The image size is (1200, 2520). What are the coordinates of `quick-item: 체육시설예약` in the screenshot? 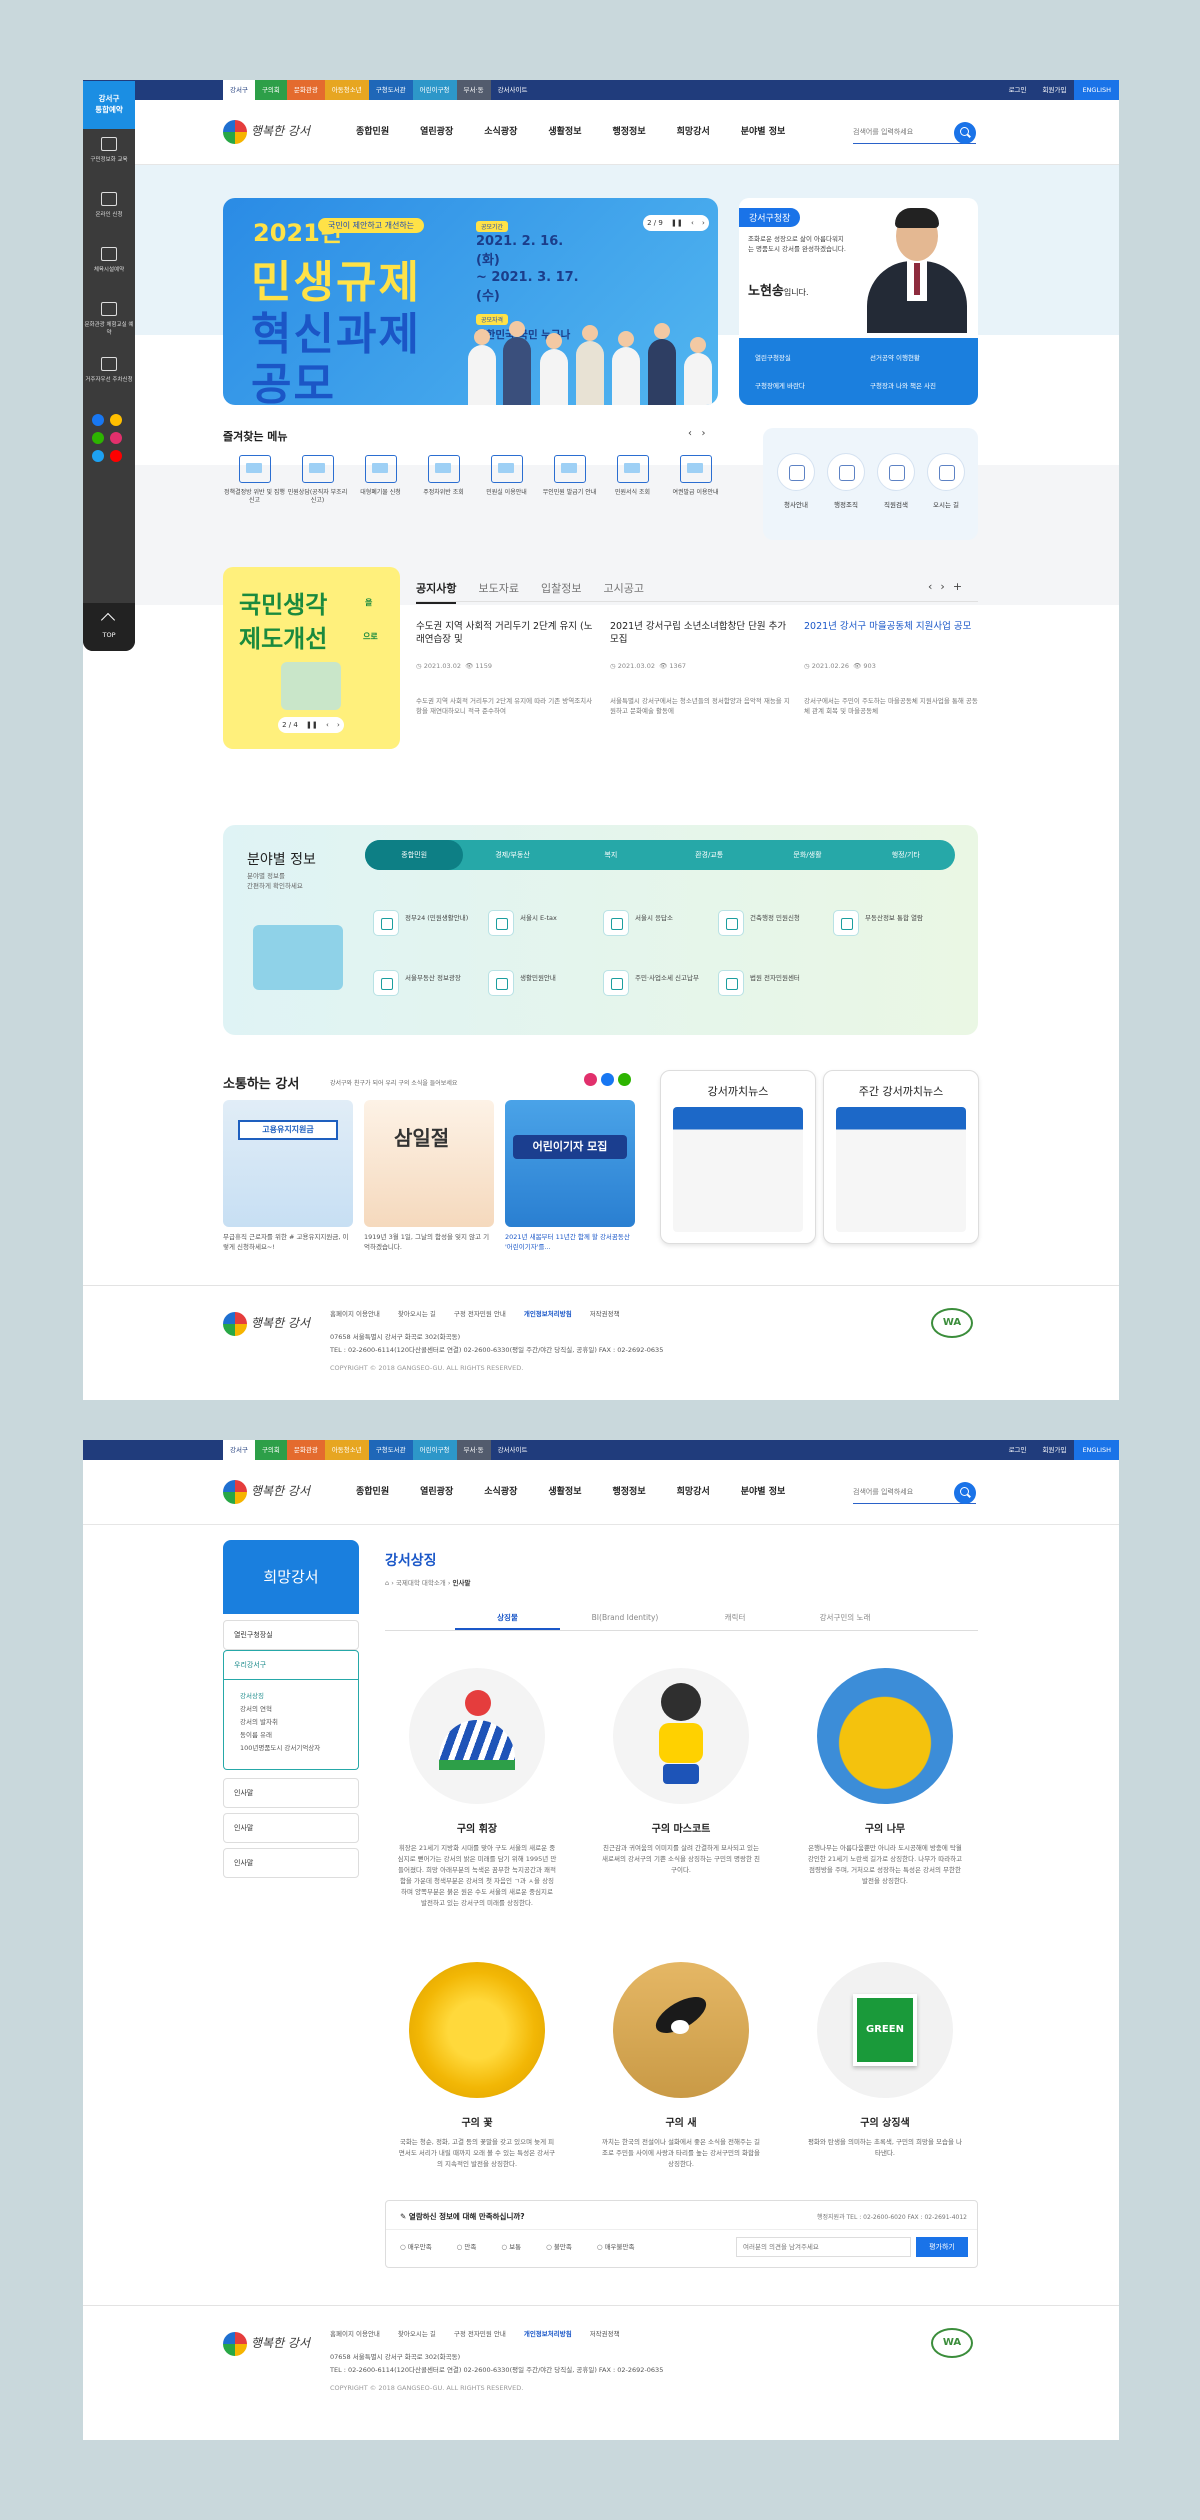 It's located at (109, 266).